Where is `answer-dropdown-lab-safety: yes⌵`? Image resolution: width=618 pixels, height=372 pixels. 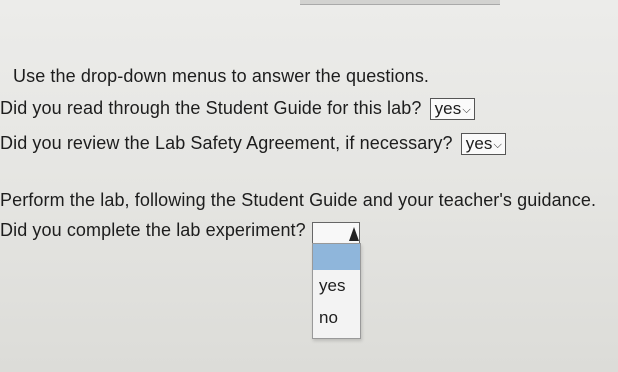 answer-dropdown-lab-safety: yes⌵ is located at coordinates (483, 144).